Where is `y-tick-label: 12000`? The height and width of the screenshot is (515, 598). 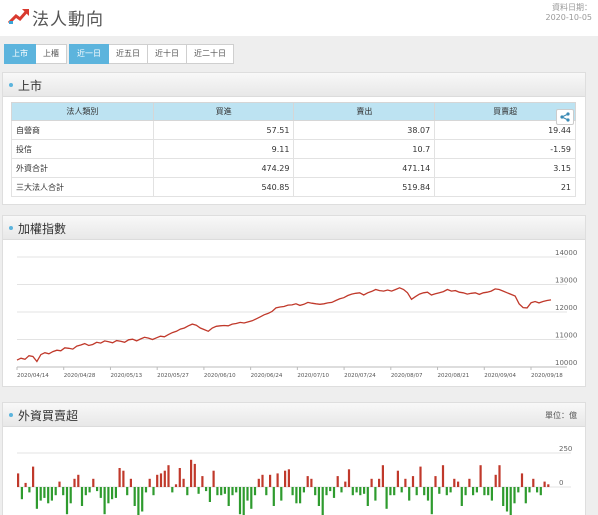 y-tick-label: 12000 is located at coordinates (566, 308).